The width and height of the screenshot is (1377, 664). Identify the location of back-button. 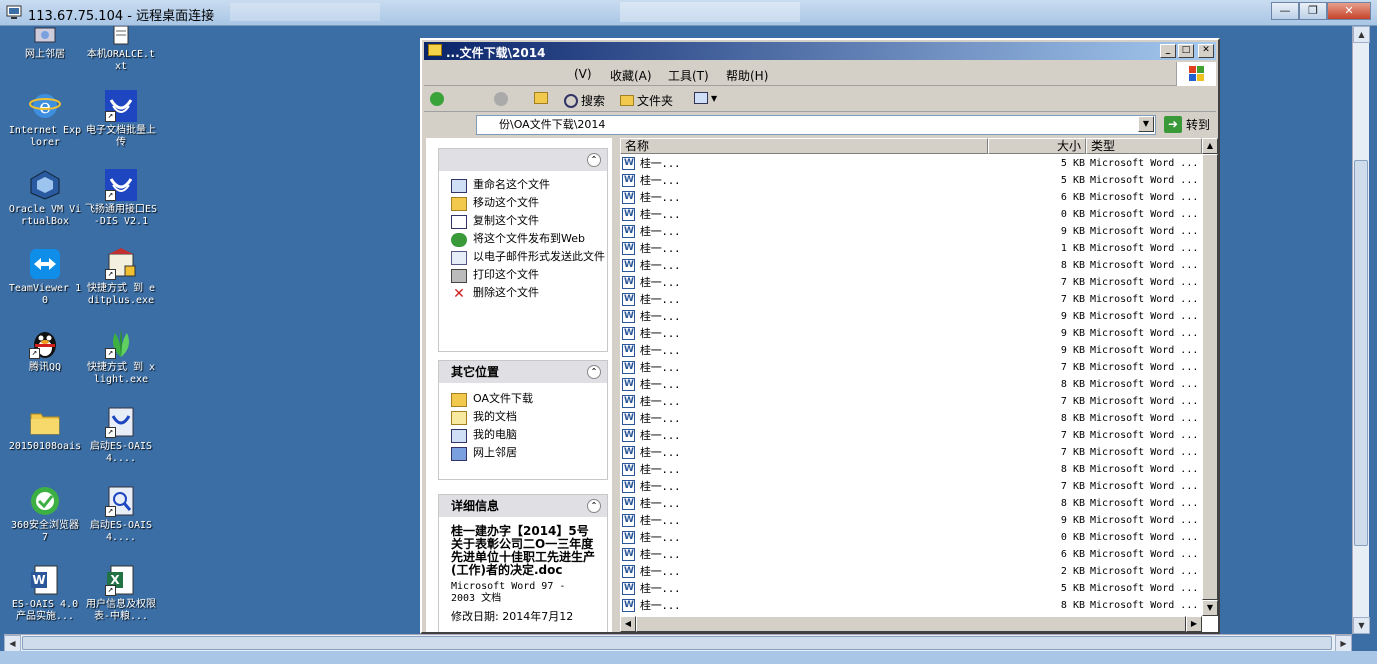
(437, 99).